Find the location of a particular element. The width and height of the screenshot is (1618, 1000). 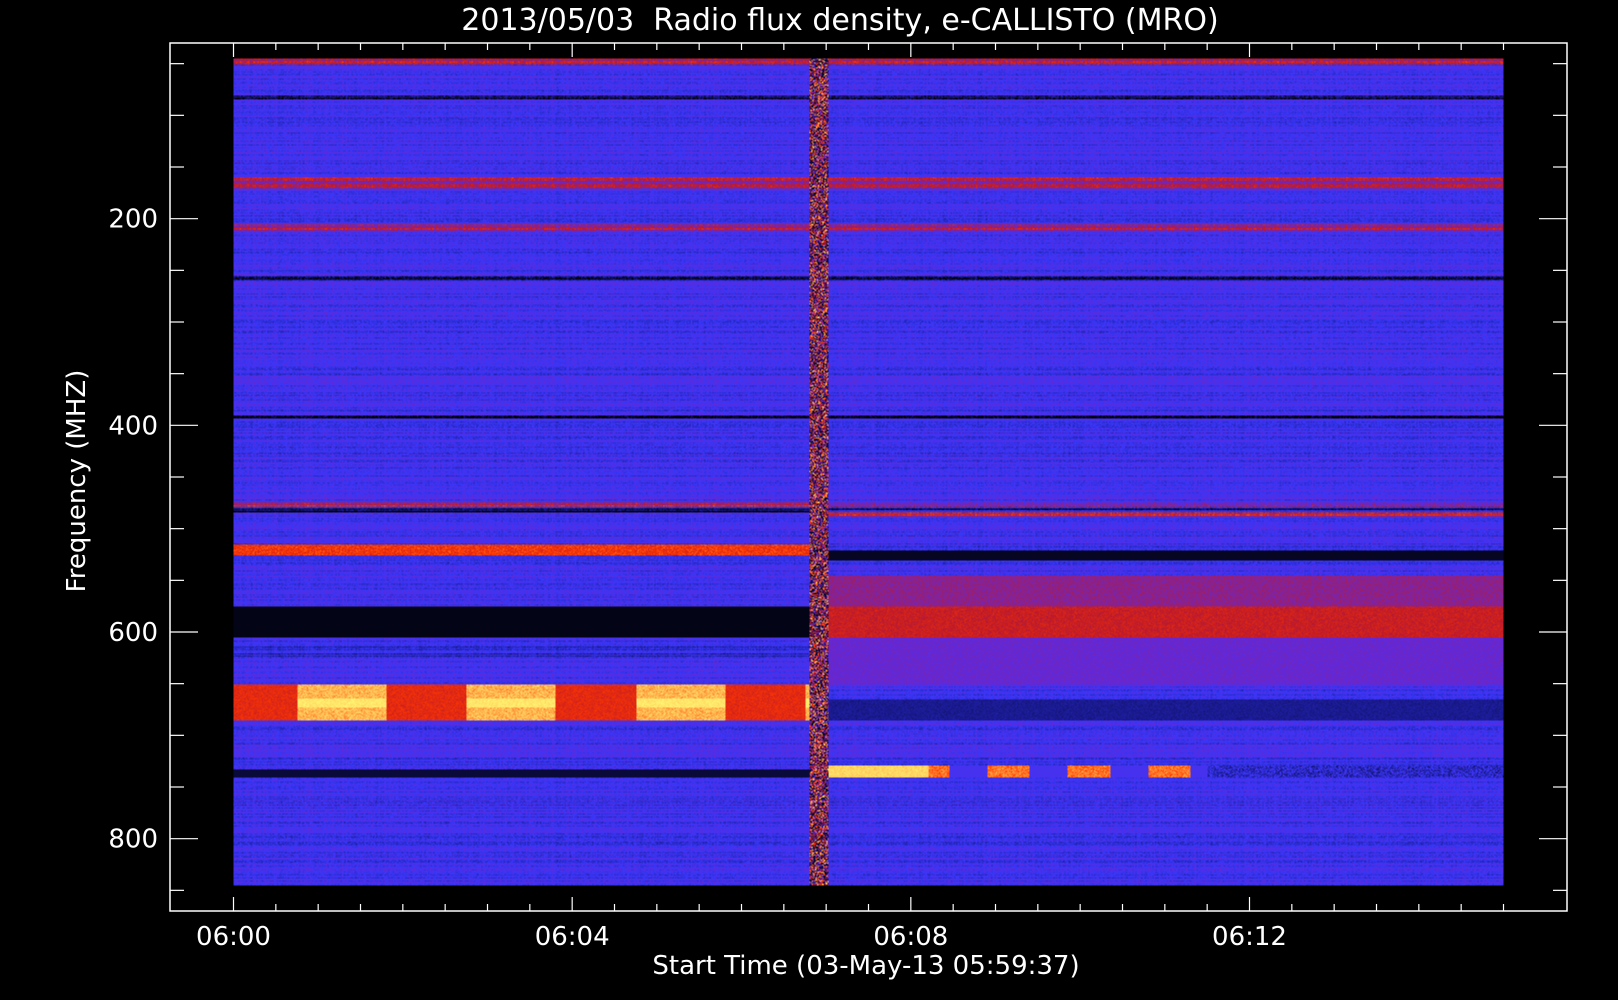

x-tick-label: 06:00 is located at coordinates (233, 937).